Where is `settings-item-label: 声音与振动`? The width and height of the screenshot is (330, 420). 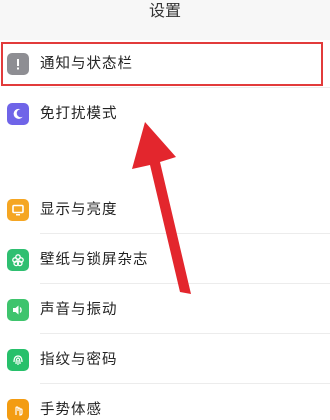 settings-item-label: 声音与振动 is located at coordinates (79, 310).